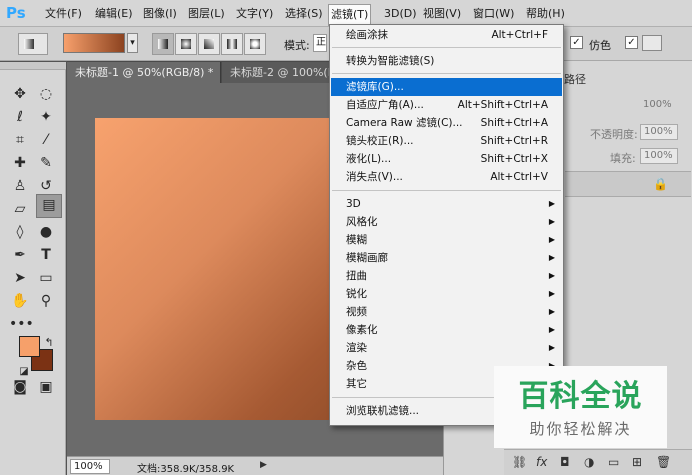  I want to click on zoom-tool-icon: ⚲, so click(46, 301).